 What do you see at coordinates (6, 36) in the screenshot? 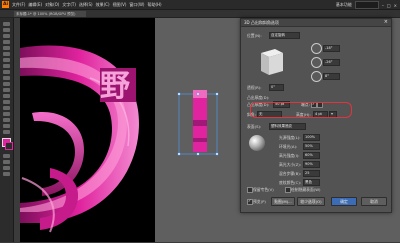
I see `magic-wand-tool-icon` at bounding box center [6, 36].